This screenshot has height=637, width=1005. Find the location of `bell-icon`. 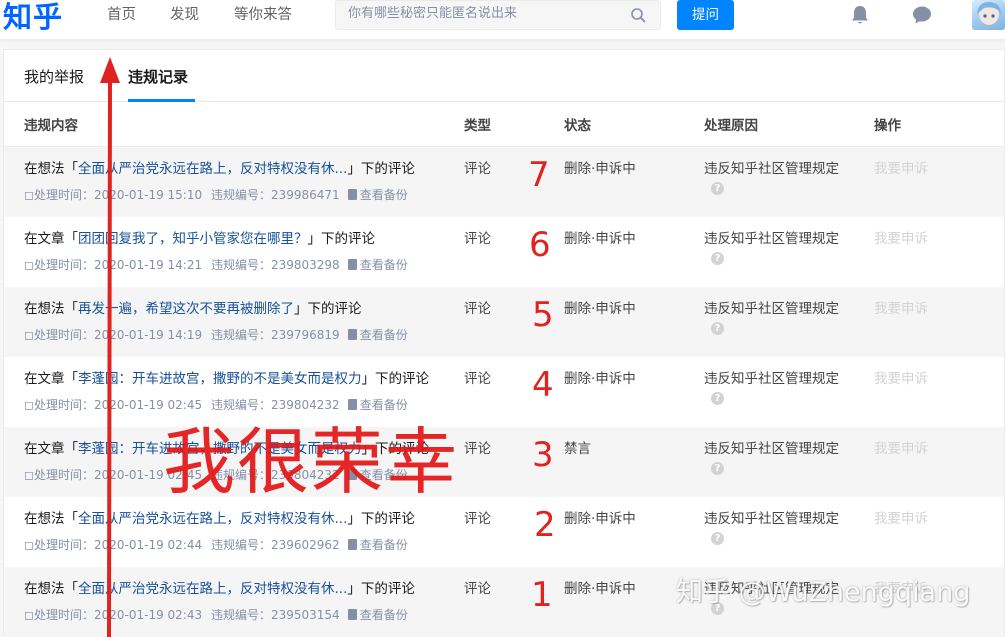

bell-icon is located at coordinates (860, 15).